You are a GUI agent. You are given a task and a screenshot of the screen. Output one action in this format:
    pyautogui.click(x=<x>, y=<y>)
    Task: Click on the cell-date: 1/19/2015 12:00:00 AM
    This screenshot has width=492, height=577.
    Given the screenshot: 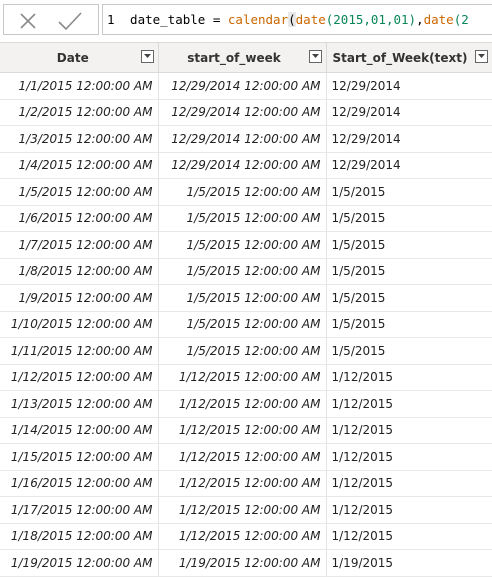 What is the action you would take?
    pyautogui.click(x=79, y=563)
    